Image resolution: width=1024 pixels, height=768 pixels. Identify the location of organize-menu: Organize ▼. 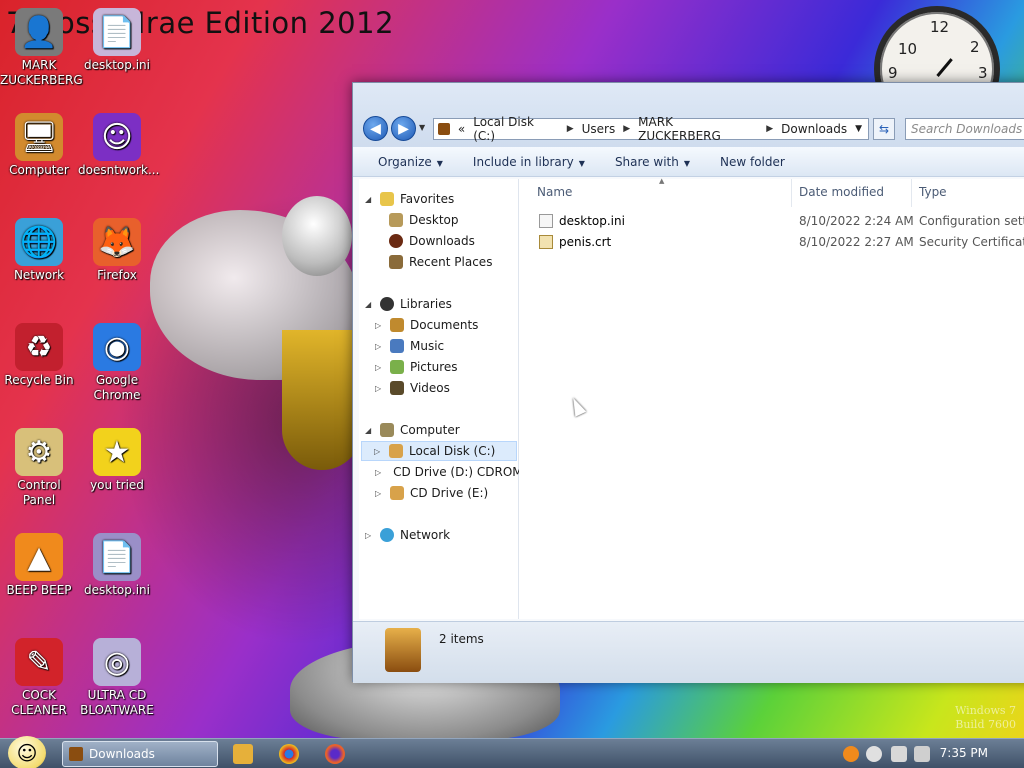
(410, 162).